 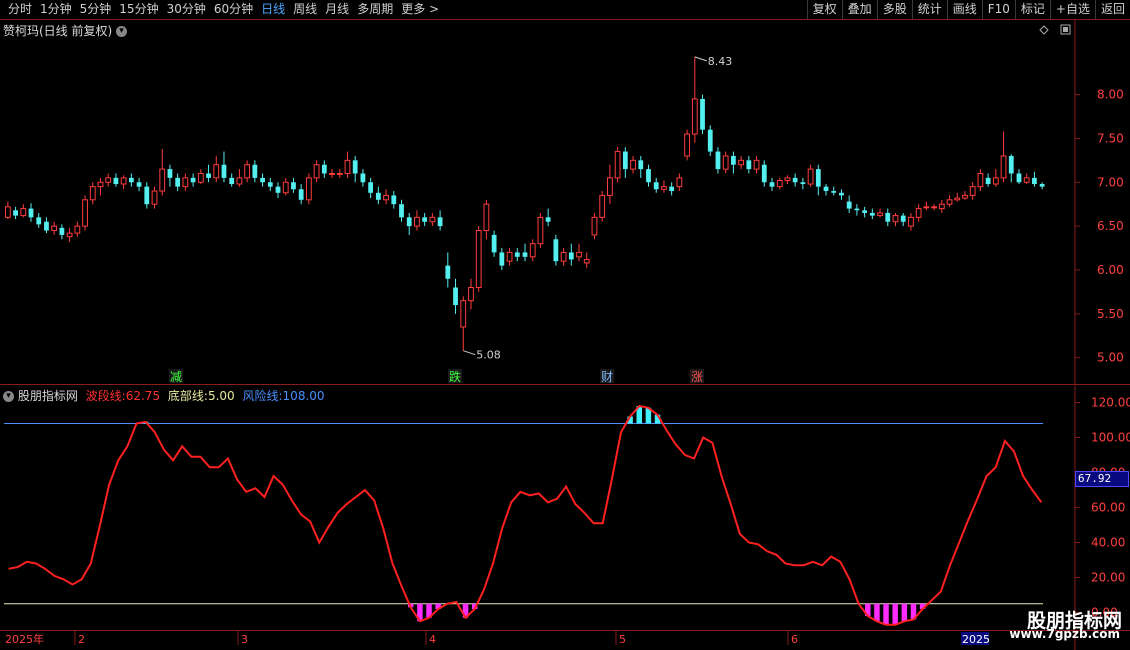 What do you see at coordinates (1110, 438) in the screenshot?
I see `indicator-tick-label: 100.00` at bounding box center [1110, 438].